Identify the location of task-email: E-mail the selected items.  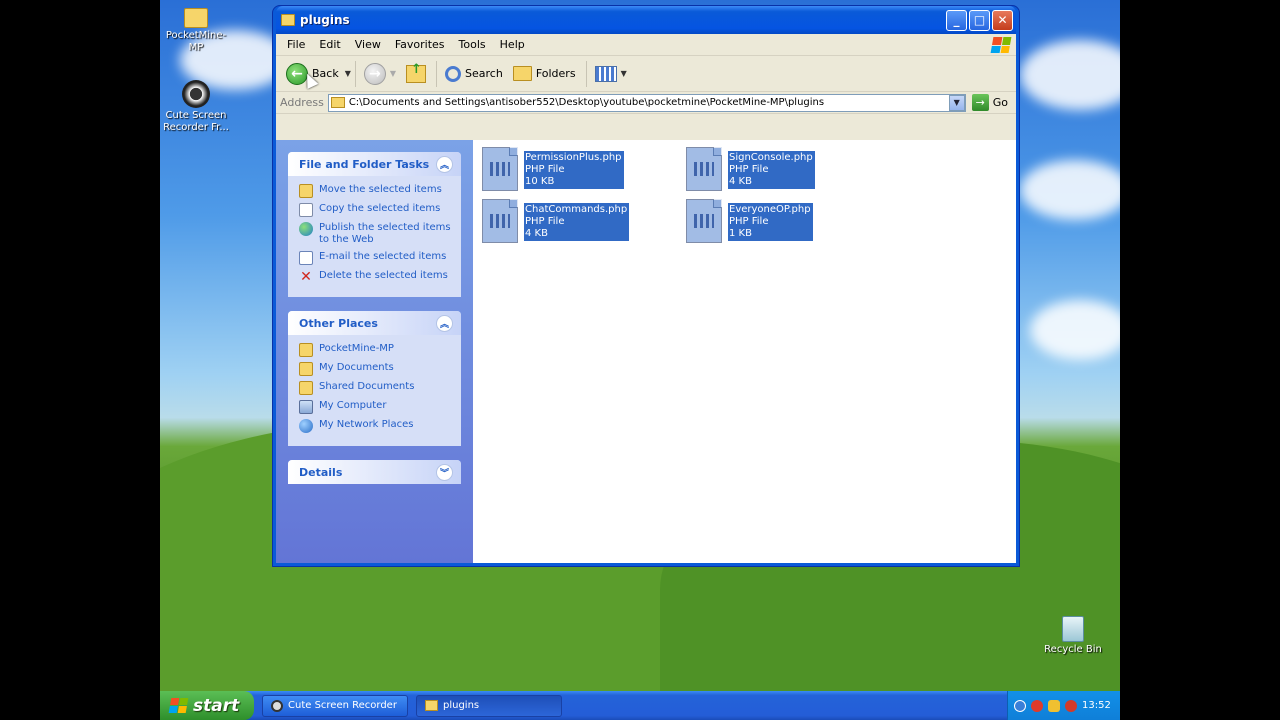
(376, 258).